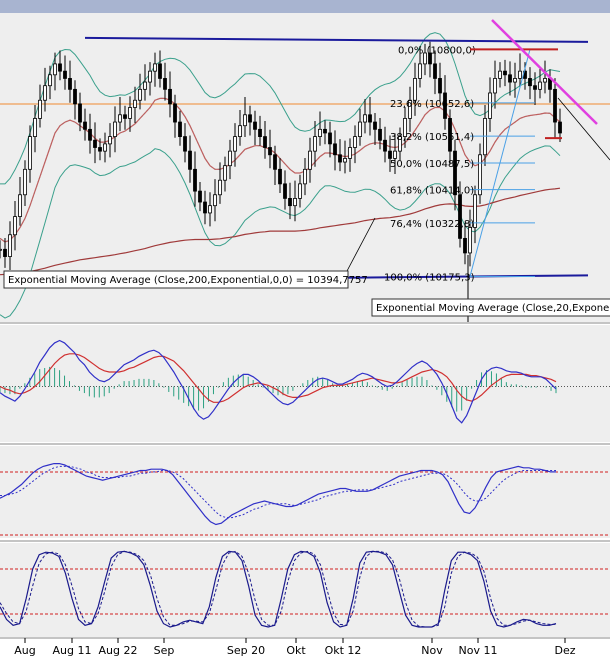 This screenshot has height=658, width=610. Describe the element at coordinates (432, 650) in the screenshot. I see `x-axis-tick-label: Nov` at that location.